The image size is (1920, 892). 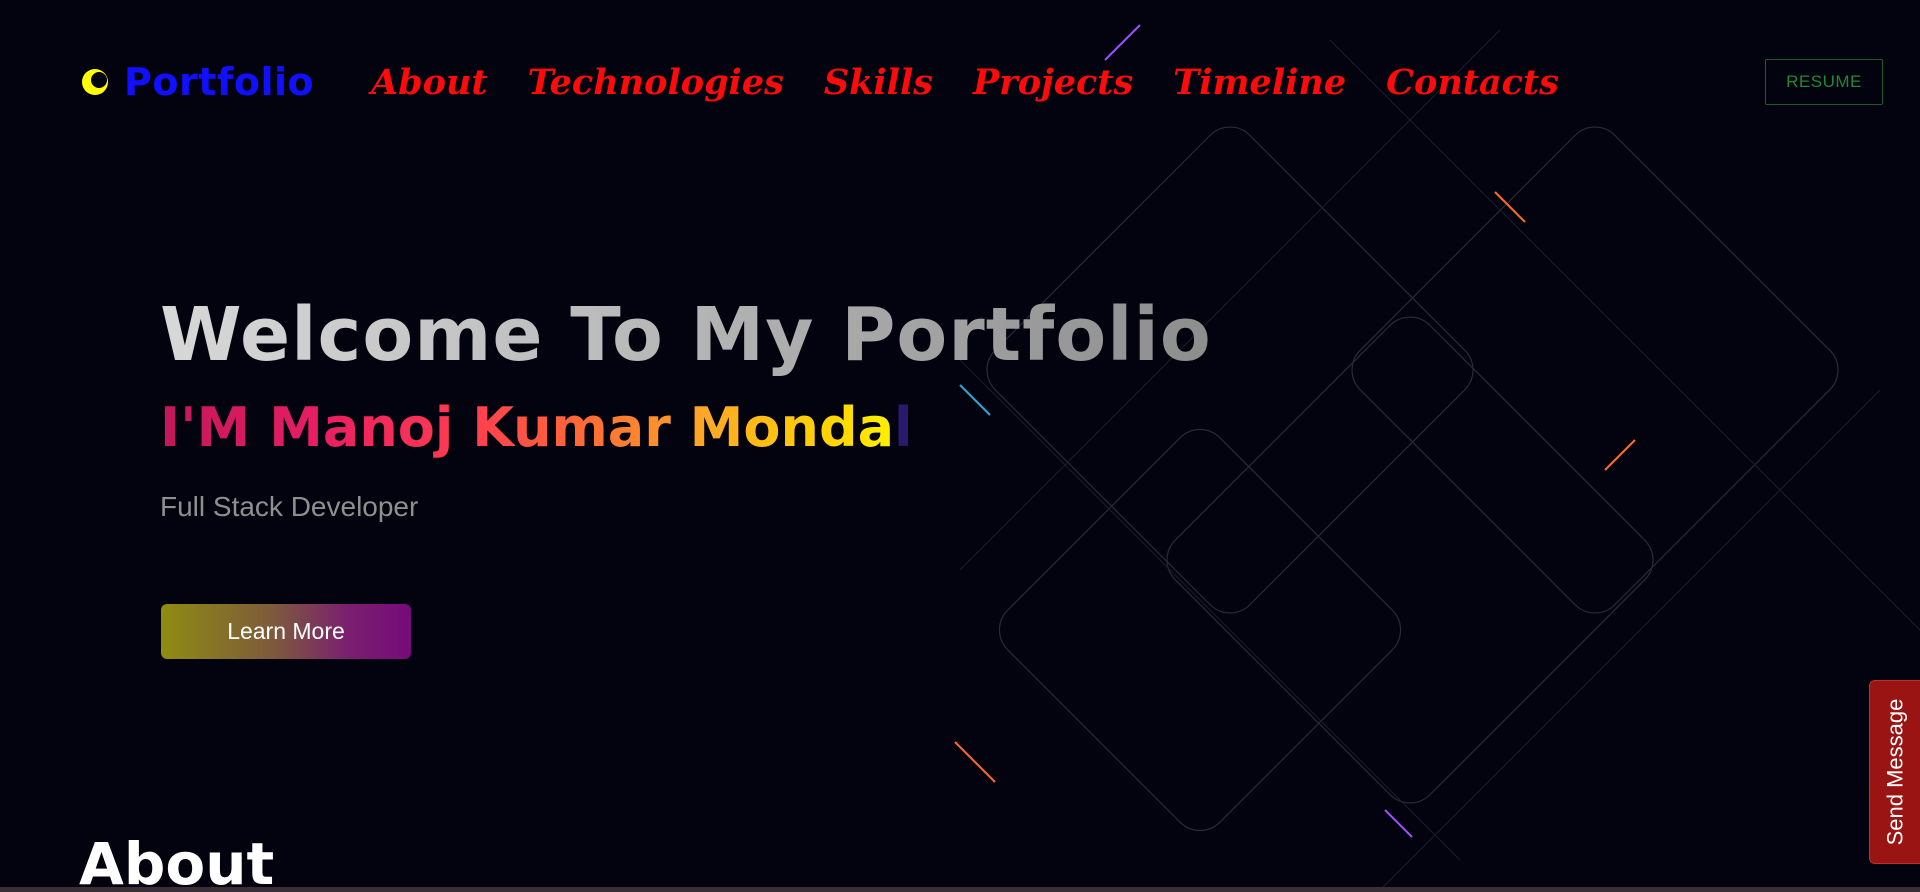 I want to click on nav-link-technologies: Technologies, so click(x=656, y=82).